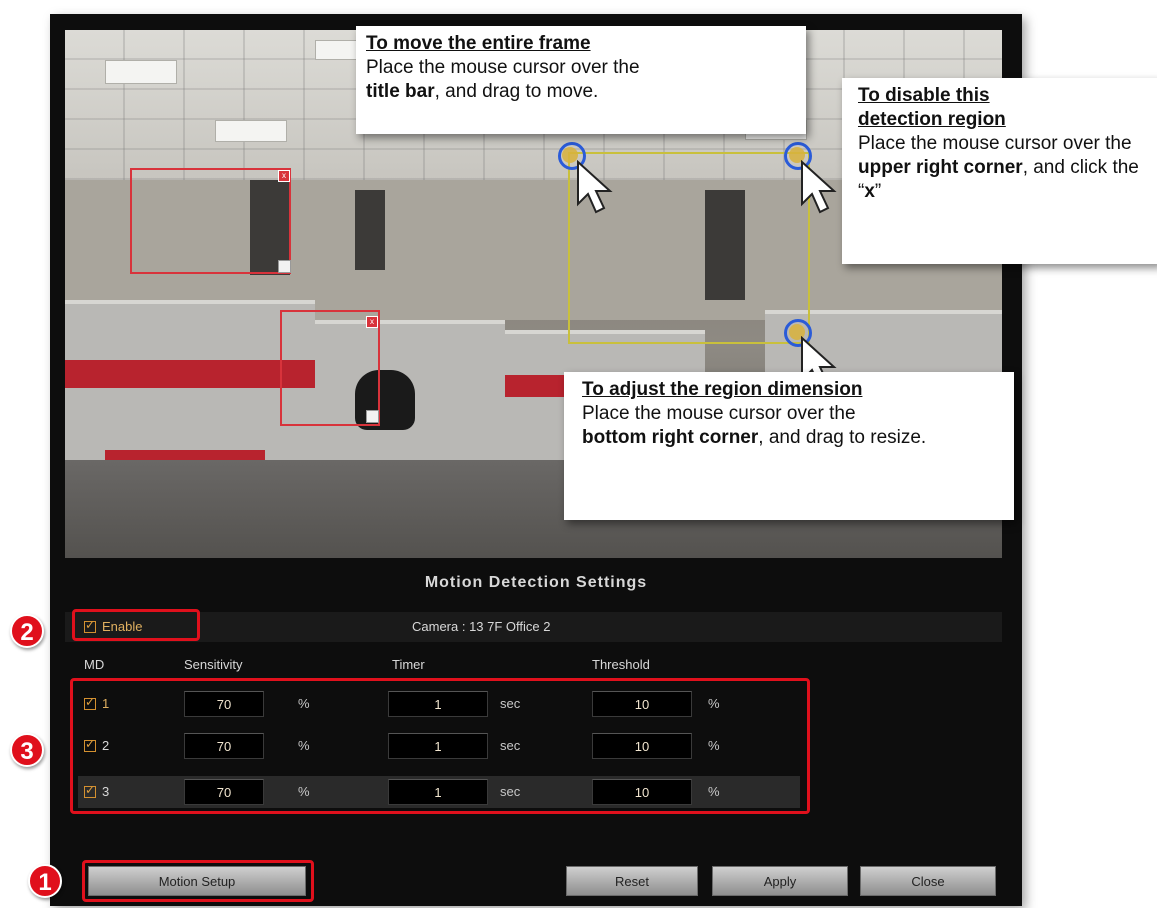  I want to click on header-sensitivity: Sensitivity, so click(213, 664).